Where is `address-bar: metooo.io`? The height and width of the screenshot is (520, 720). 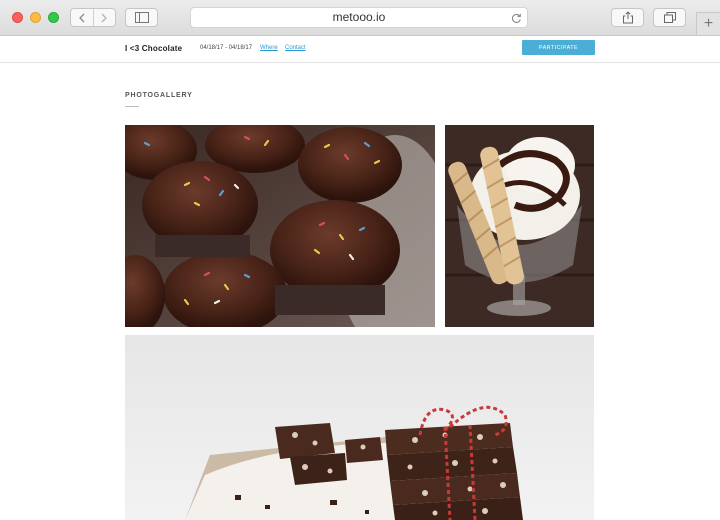 address-bar: metooo.io is located at coordinates (359, 17).